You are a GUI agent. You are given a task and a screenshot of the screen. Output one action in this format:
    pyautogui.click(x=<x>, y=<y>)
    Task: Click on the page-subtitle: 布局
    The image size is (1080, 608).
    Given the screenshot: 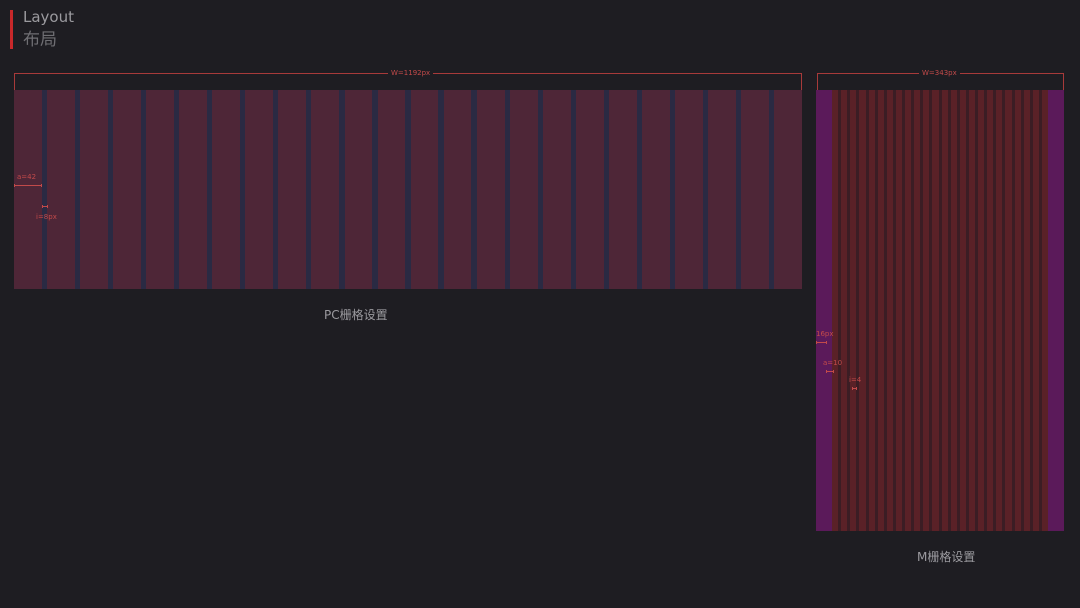 What is the action you would take?
    pyautogui.click(x=40, y=40)
    